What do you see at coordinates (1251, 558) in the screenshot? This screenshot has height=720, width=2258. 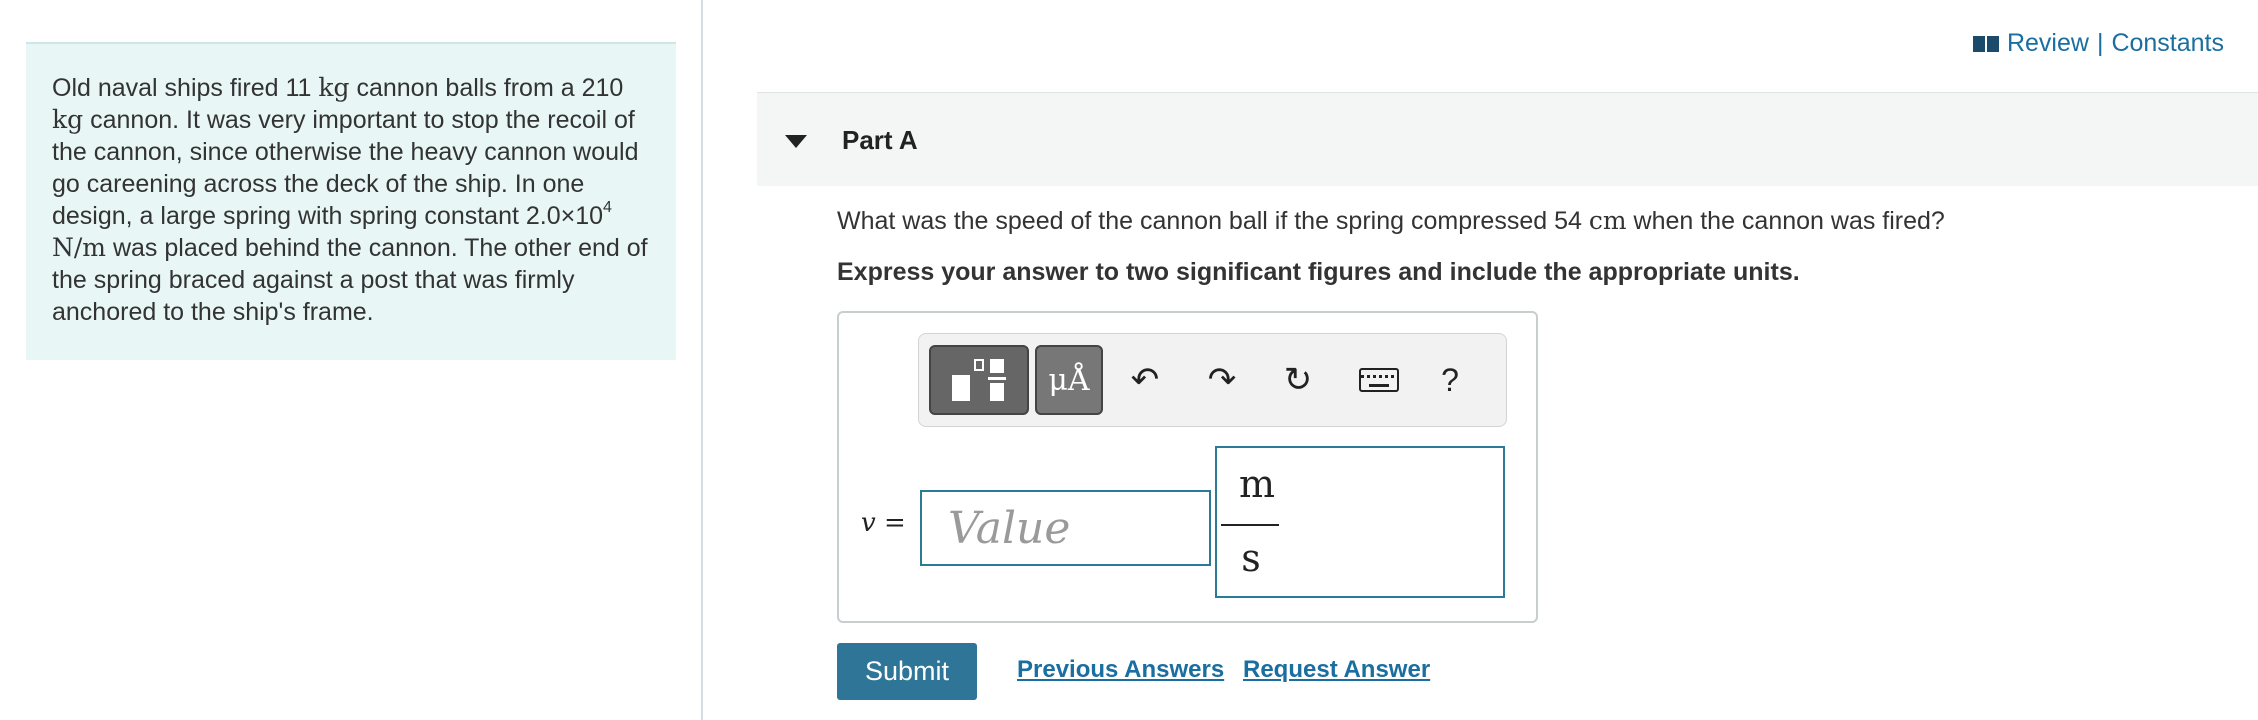 I see `unit-denominator: s` at bounding box center [1251, 558].